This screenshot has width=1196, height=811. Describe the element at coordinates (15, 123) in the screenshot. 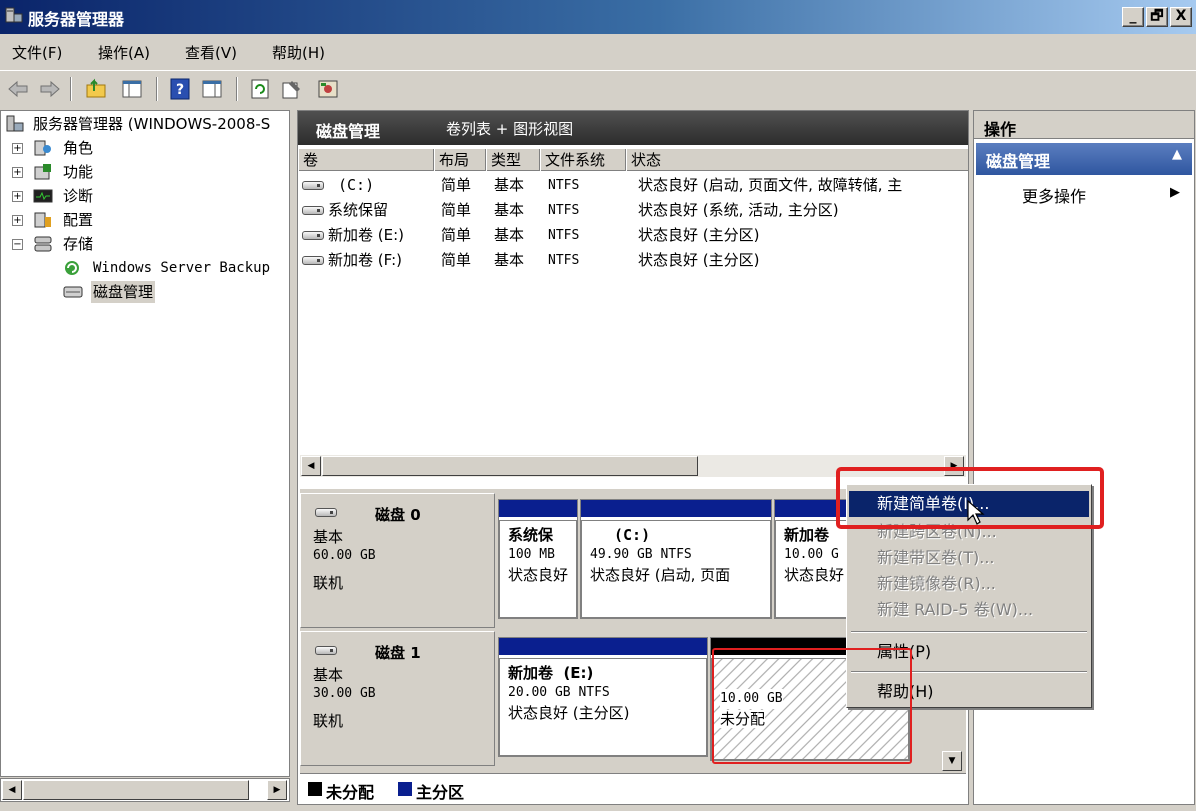

I see `server-manager-icon` at that location.